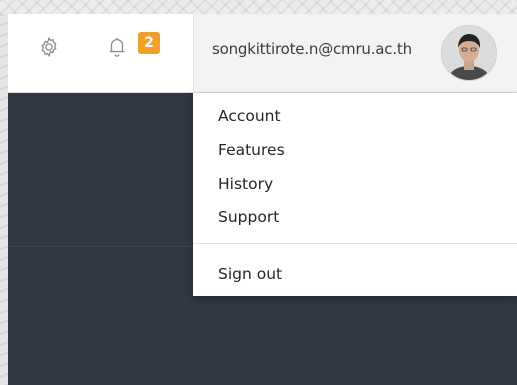 Image resolution: width=517 pixels, height=385 pixels. What do you see at coordinates (4, 199) in the screenshot?
I see `decorative-pattern-left` at bounding box center [4, 199].